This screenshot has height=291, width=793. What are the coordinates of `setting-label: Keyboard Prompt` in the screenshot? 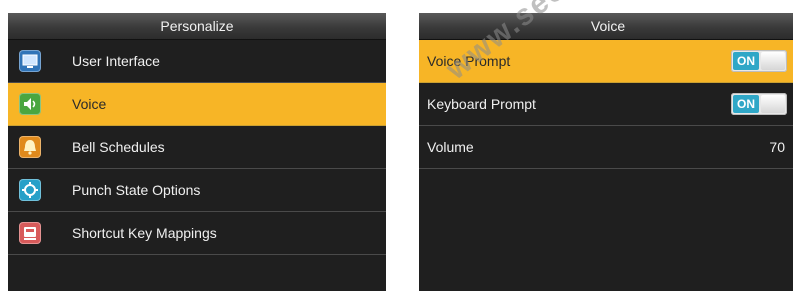 It's located at (481, 104).